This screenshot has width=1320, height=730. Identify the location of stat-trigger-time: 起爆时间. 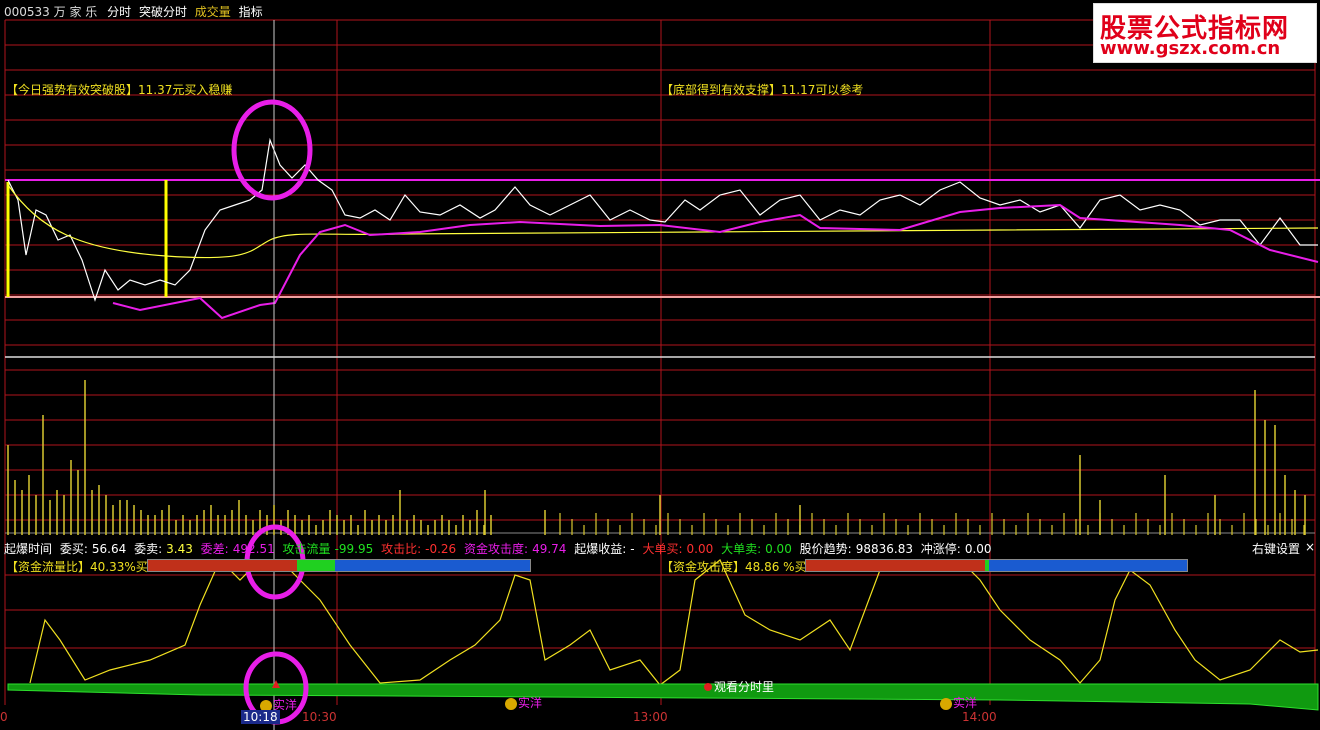
(28, 549).